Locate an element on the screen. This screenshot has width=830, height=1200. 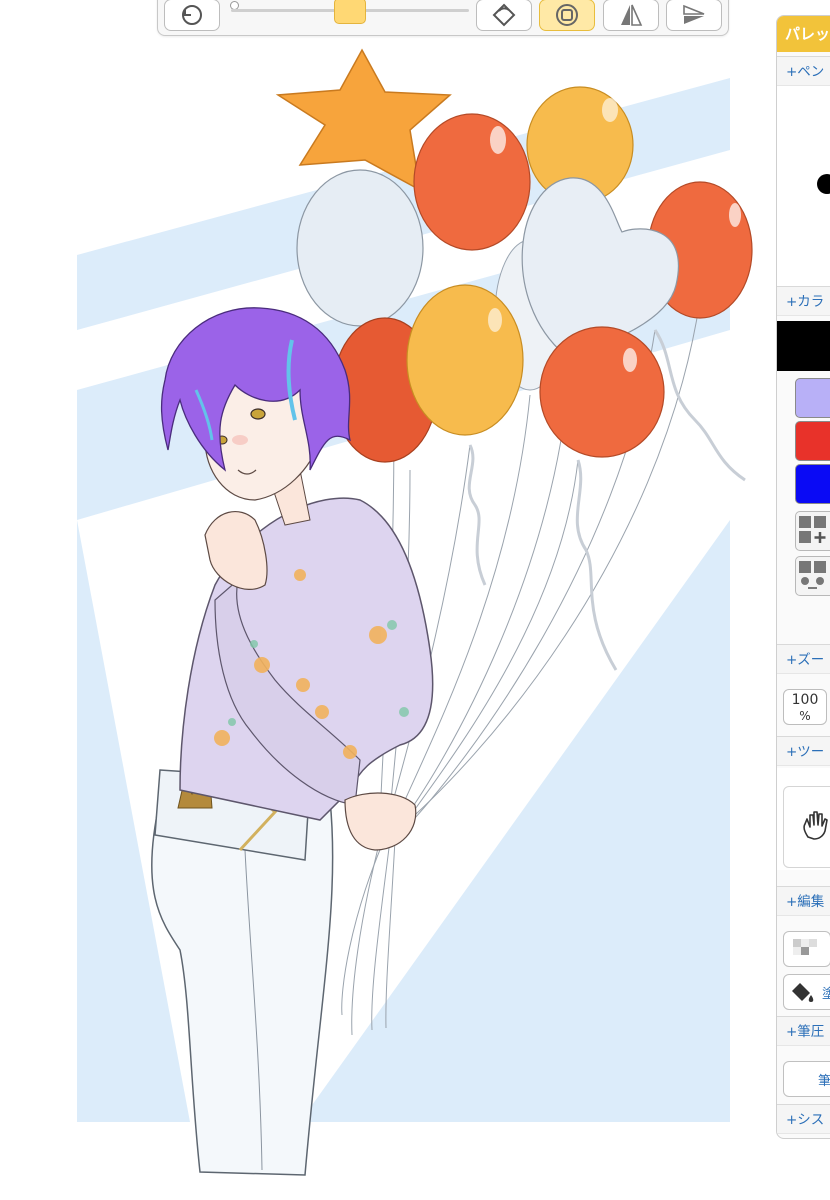
tool-area is located at coordinates (803, 819).